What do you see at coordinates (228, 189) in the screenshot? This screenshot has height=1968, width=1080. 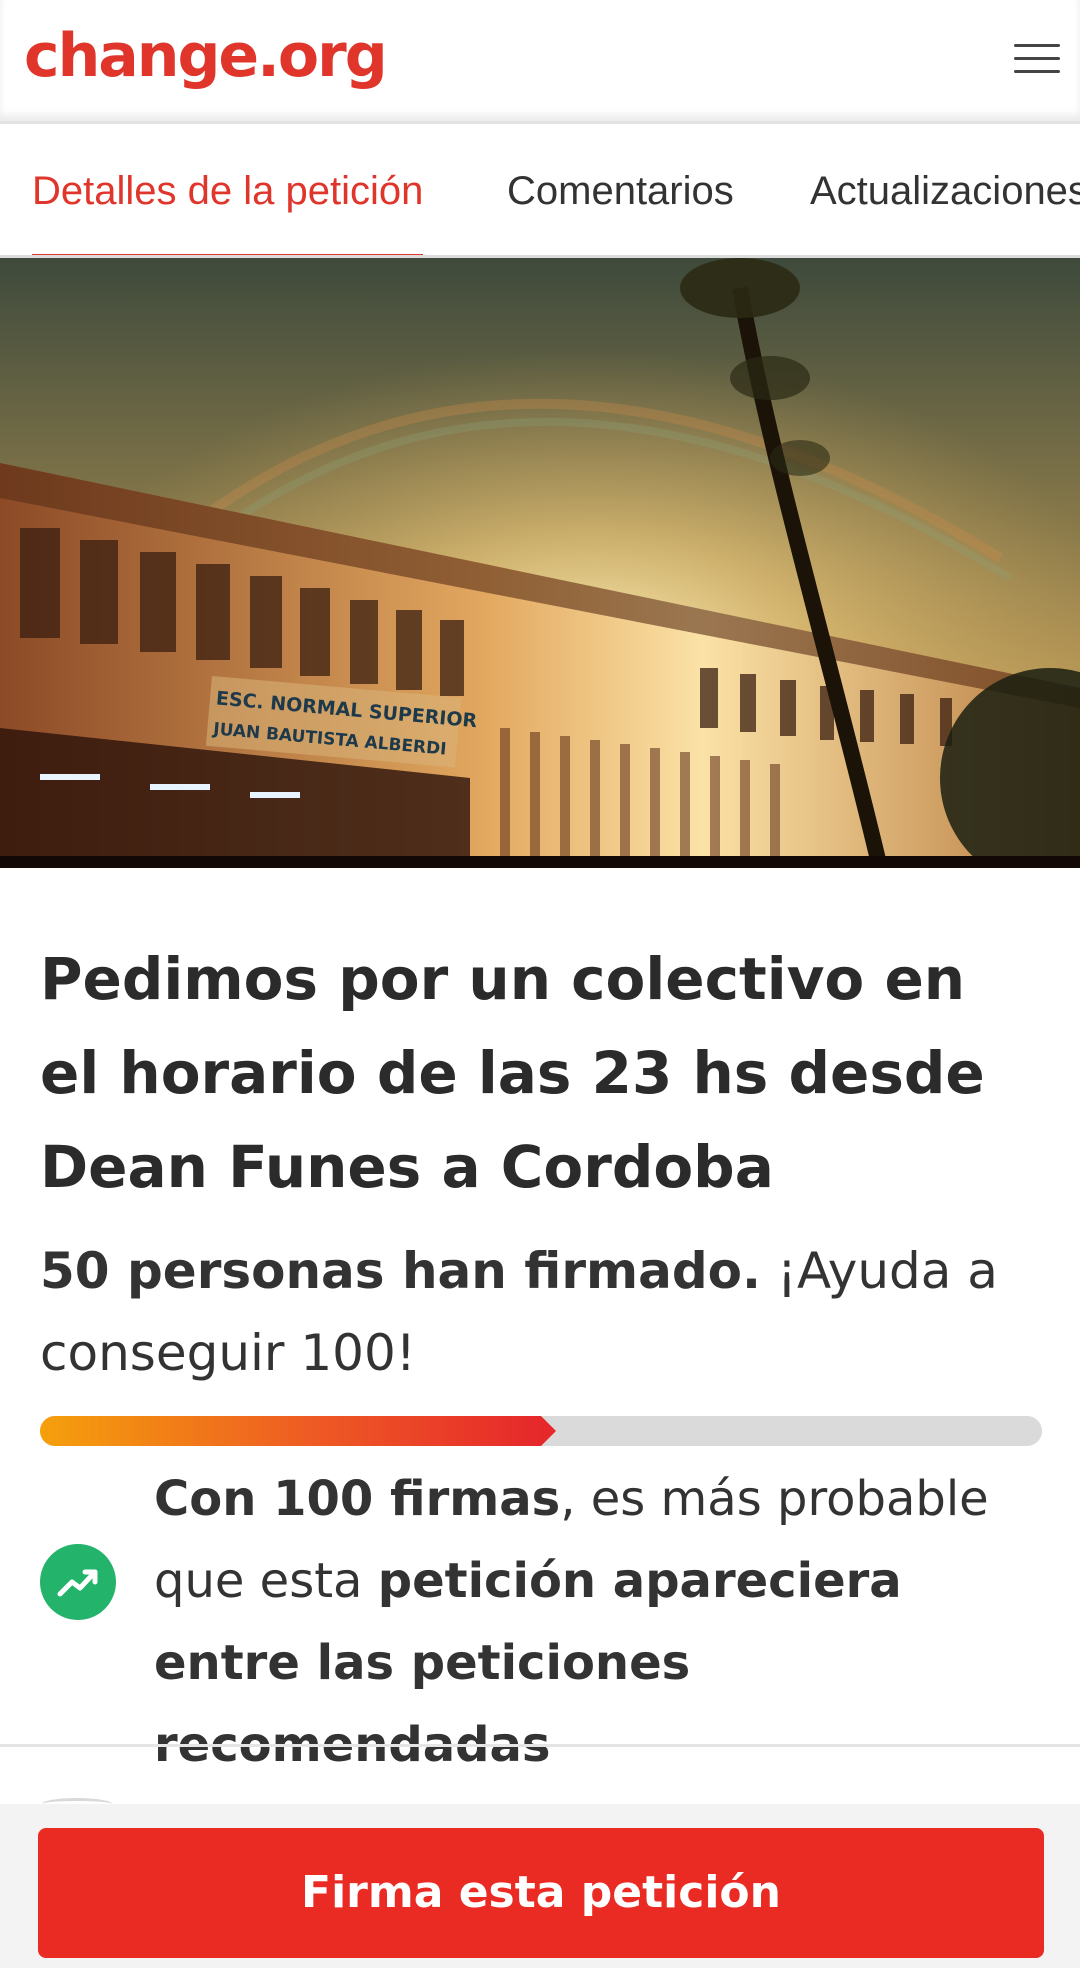 I see `tab-petition-details: Detalles de la petición` at bounding box center [228, 189].